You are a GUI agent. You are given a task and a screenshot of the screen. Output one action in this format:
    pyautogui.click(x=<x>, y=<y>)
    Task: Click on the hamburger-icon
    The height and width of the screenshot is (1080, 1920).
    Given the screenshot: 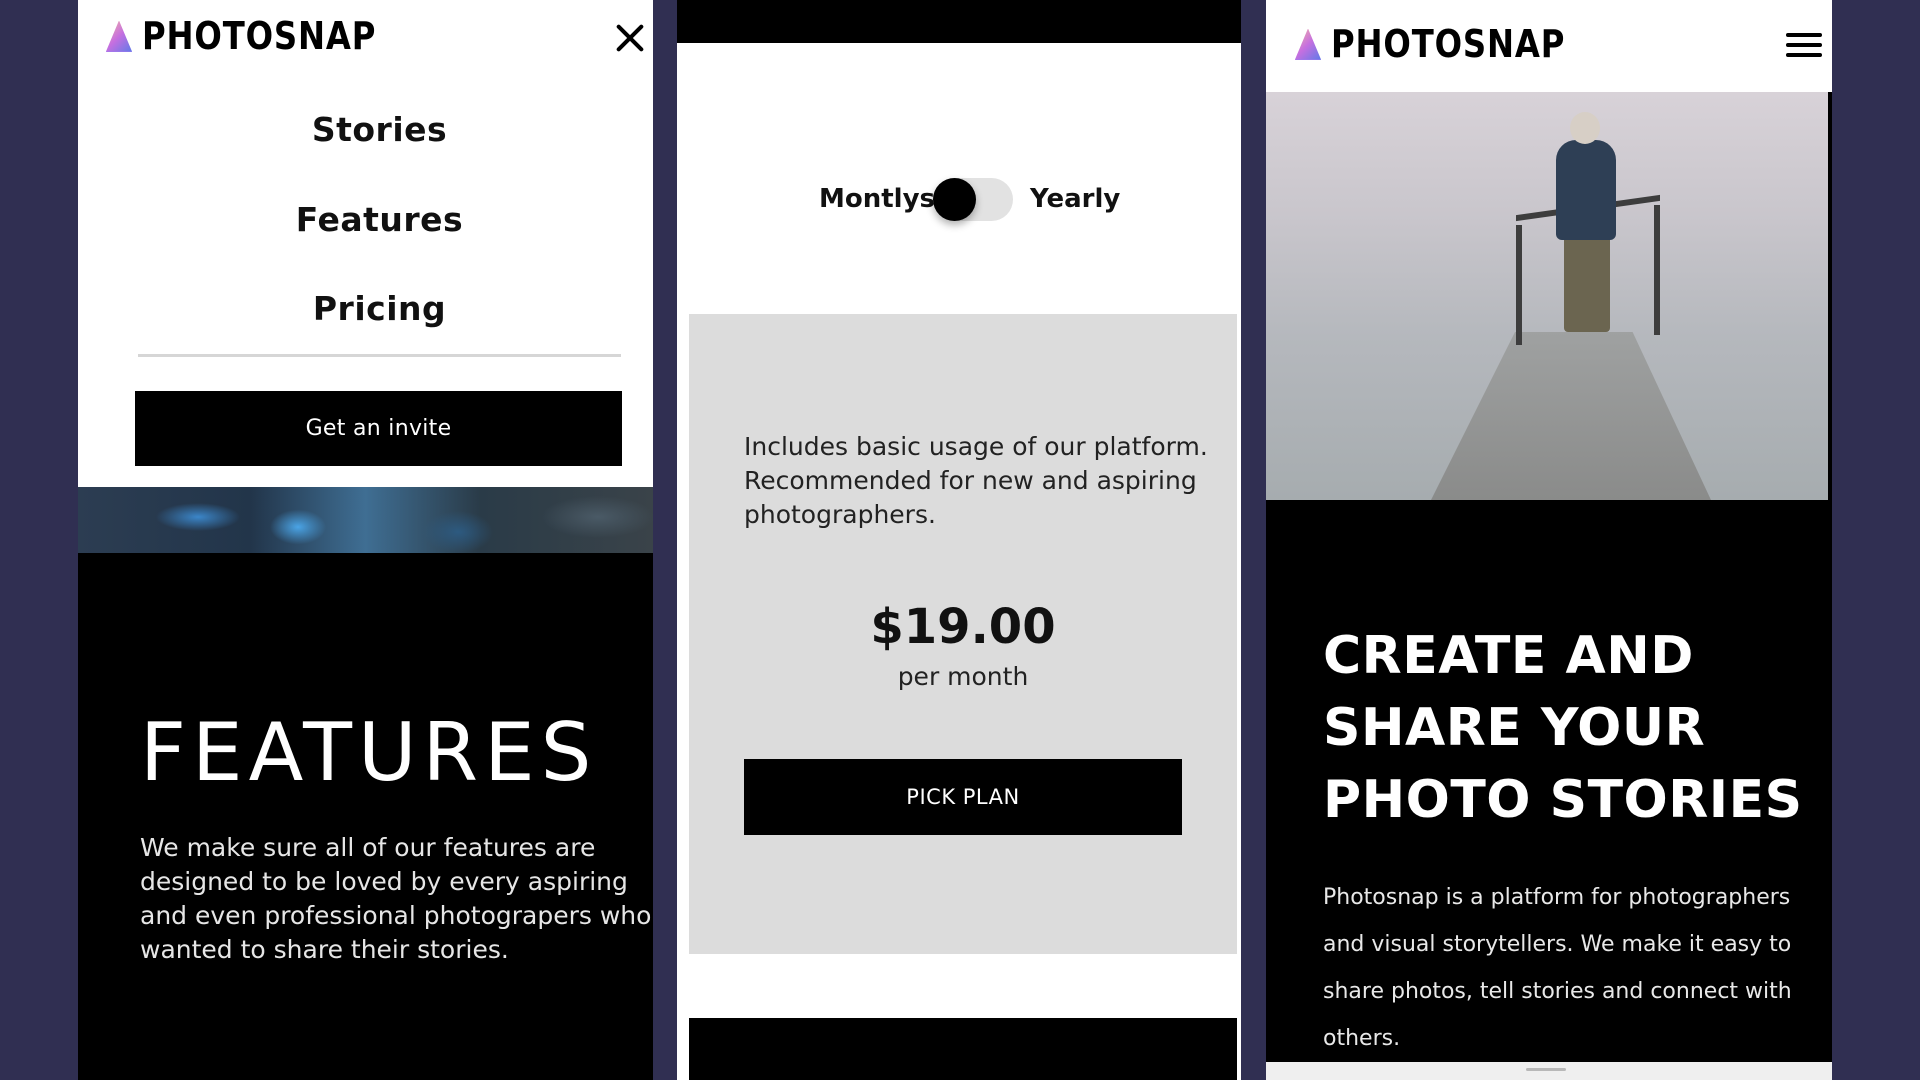 What is the action you would take?
    pyautogui.click(x=1804, y=45)
    